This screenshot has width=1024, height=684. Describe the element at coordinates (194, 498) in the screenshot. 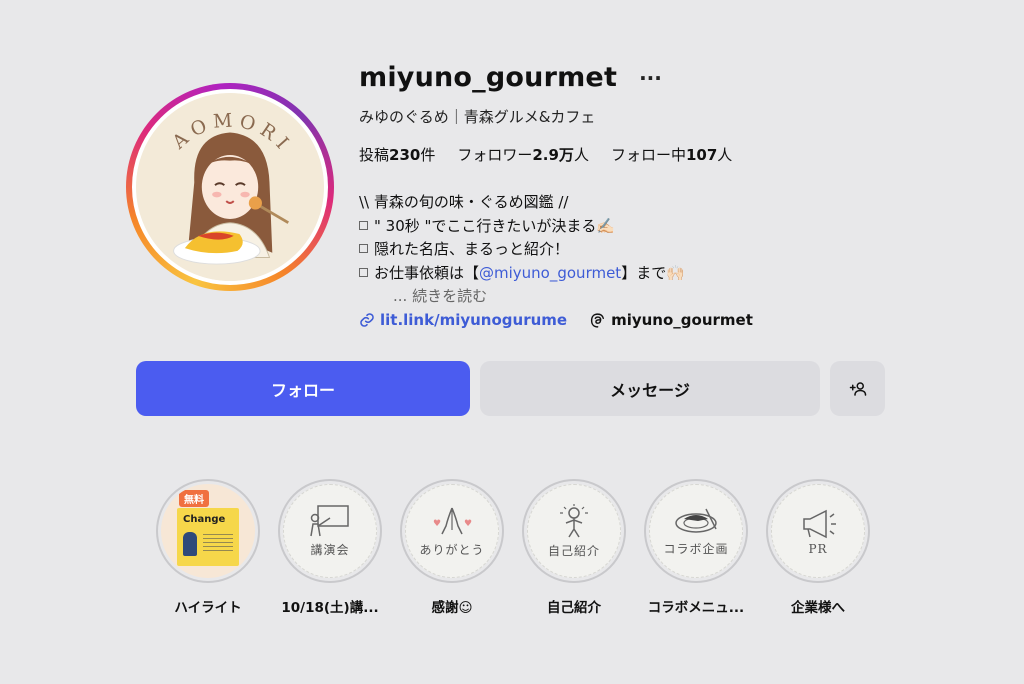

I see `free-badge: 無料` at that location.